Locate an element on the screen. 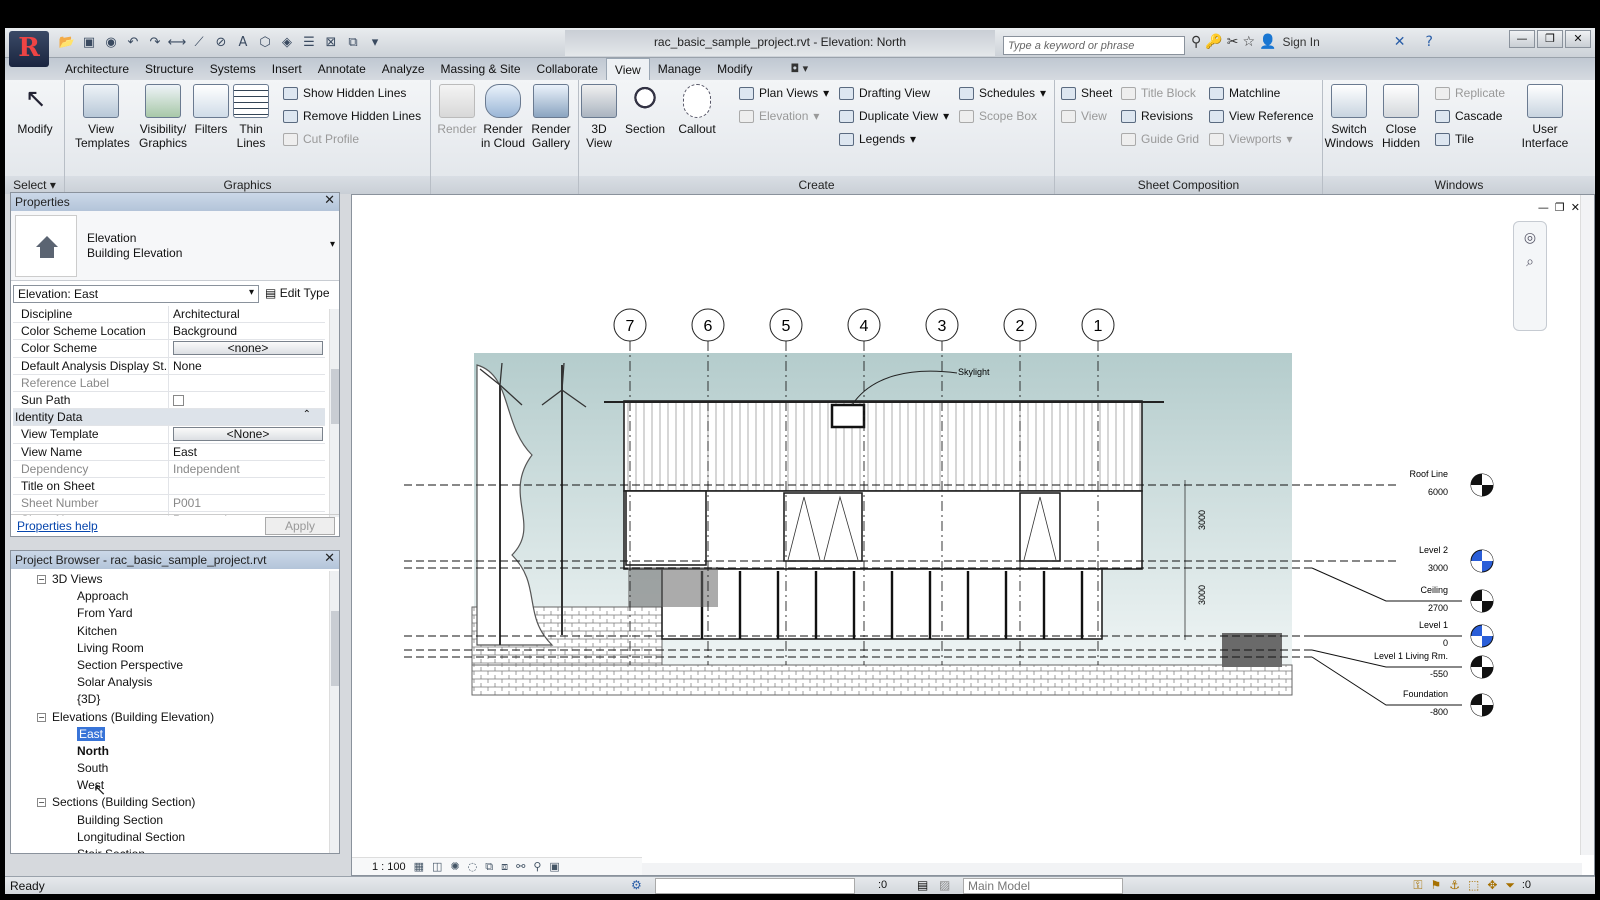  chevron-down-icon: ▾ is located at coordinates (332, 244).